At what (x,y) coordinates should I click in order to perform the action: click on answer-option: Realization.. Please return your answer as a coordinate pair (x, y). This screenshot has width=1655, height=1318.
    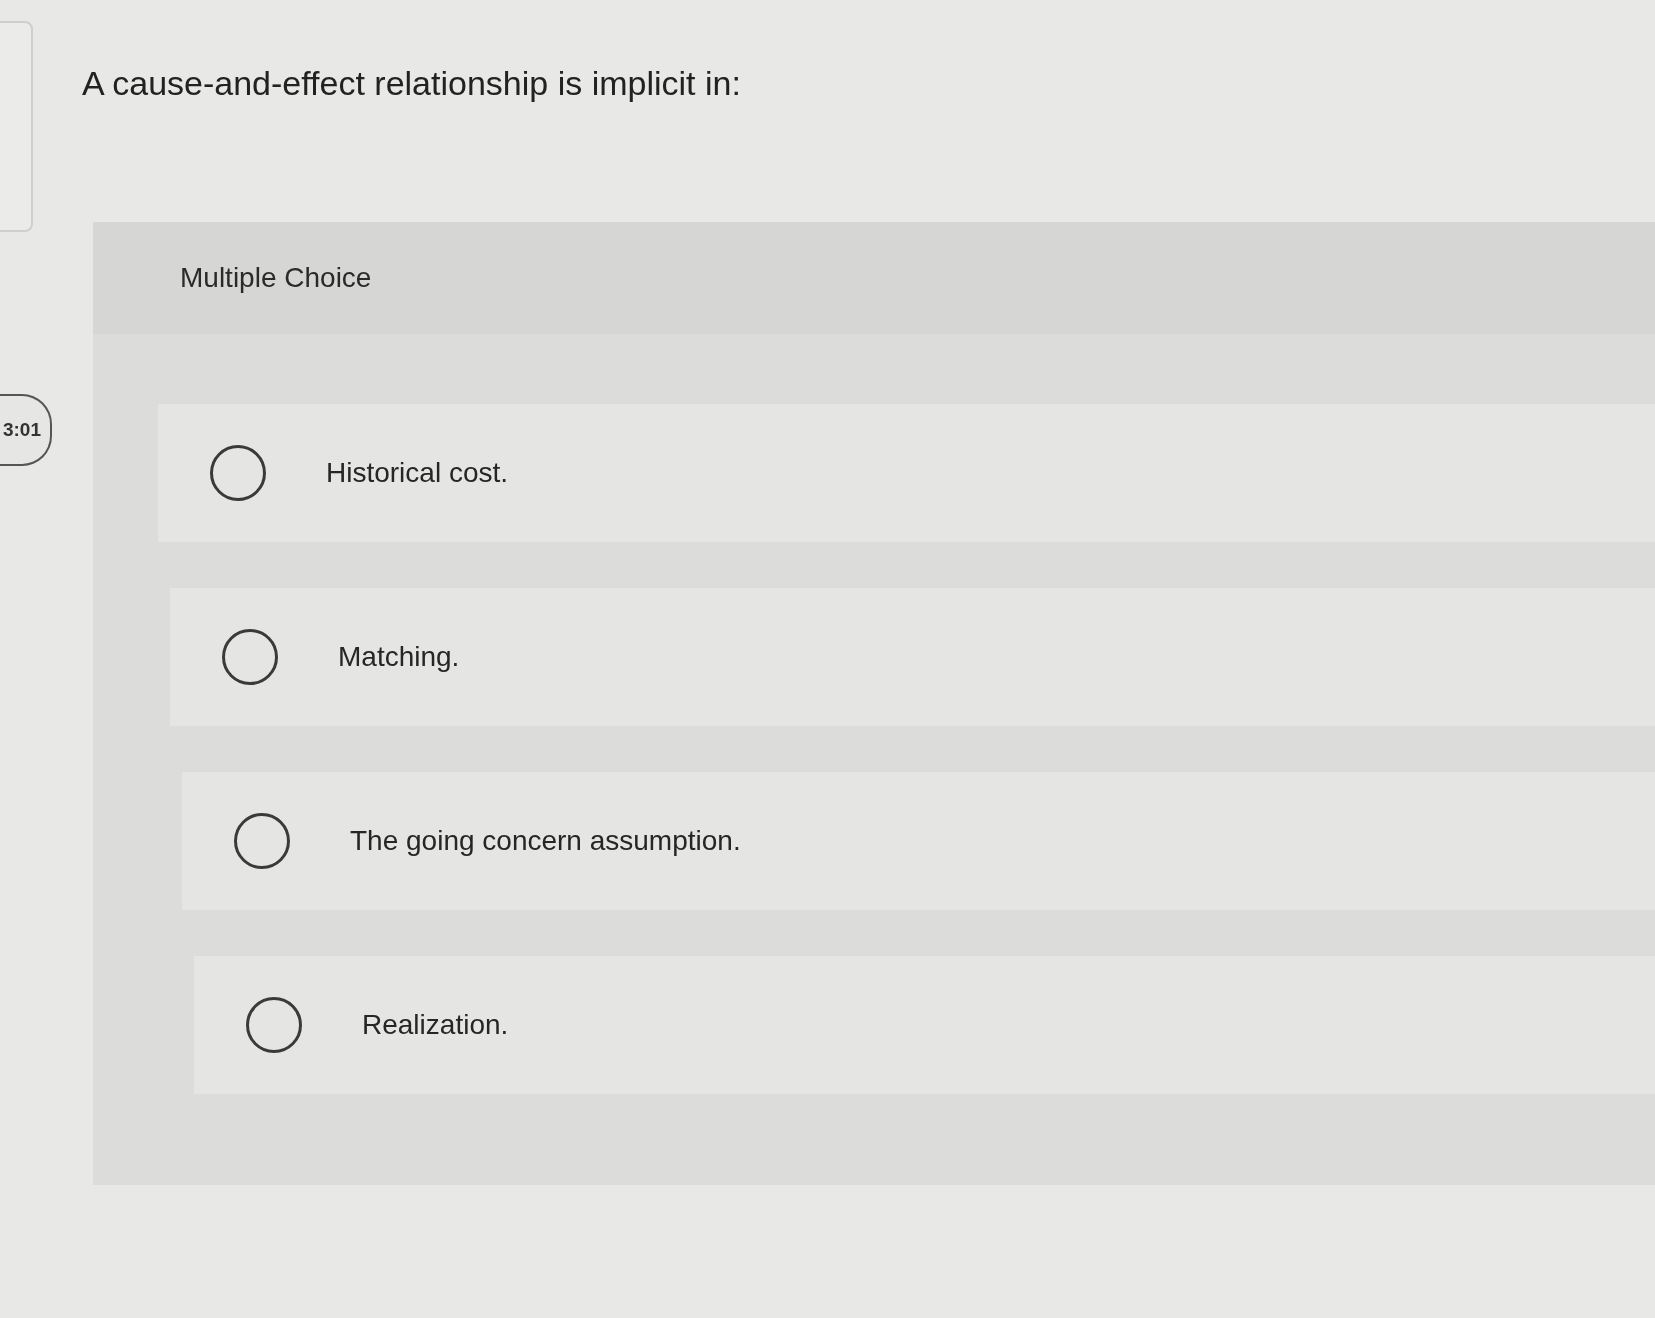
    Looking at the image, I should click on (924, 1025).